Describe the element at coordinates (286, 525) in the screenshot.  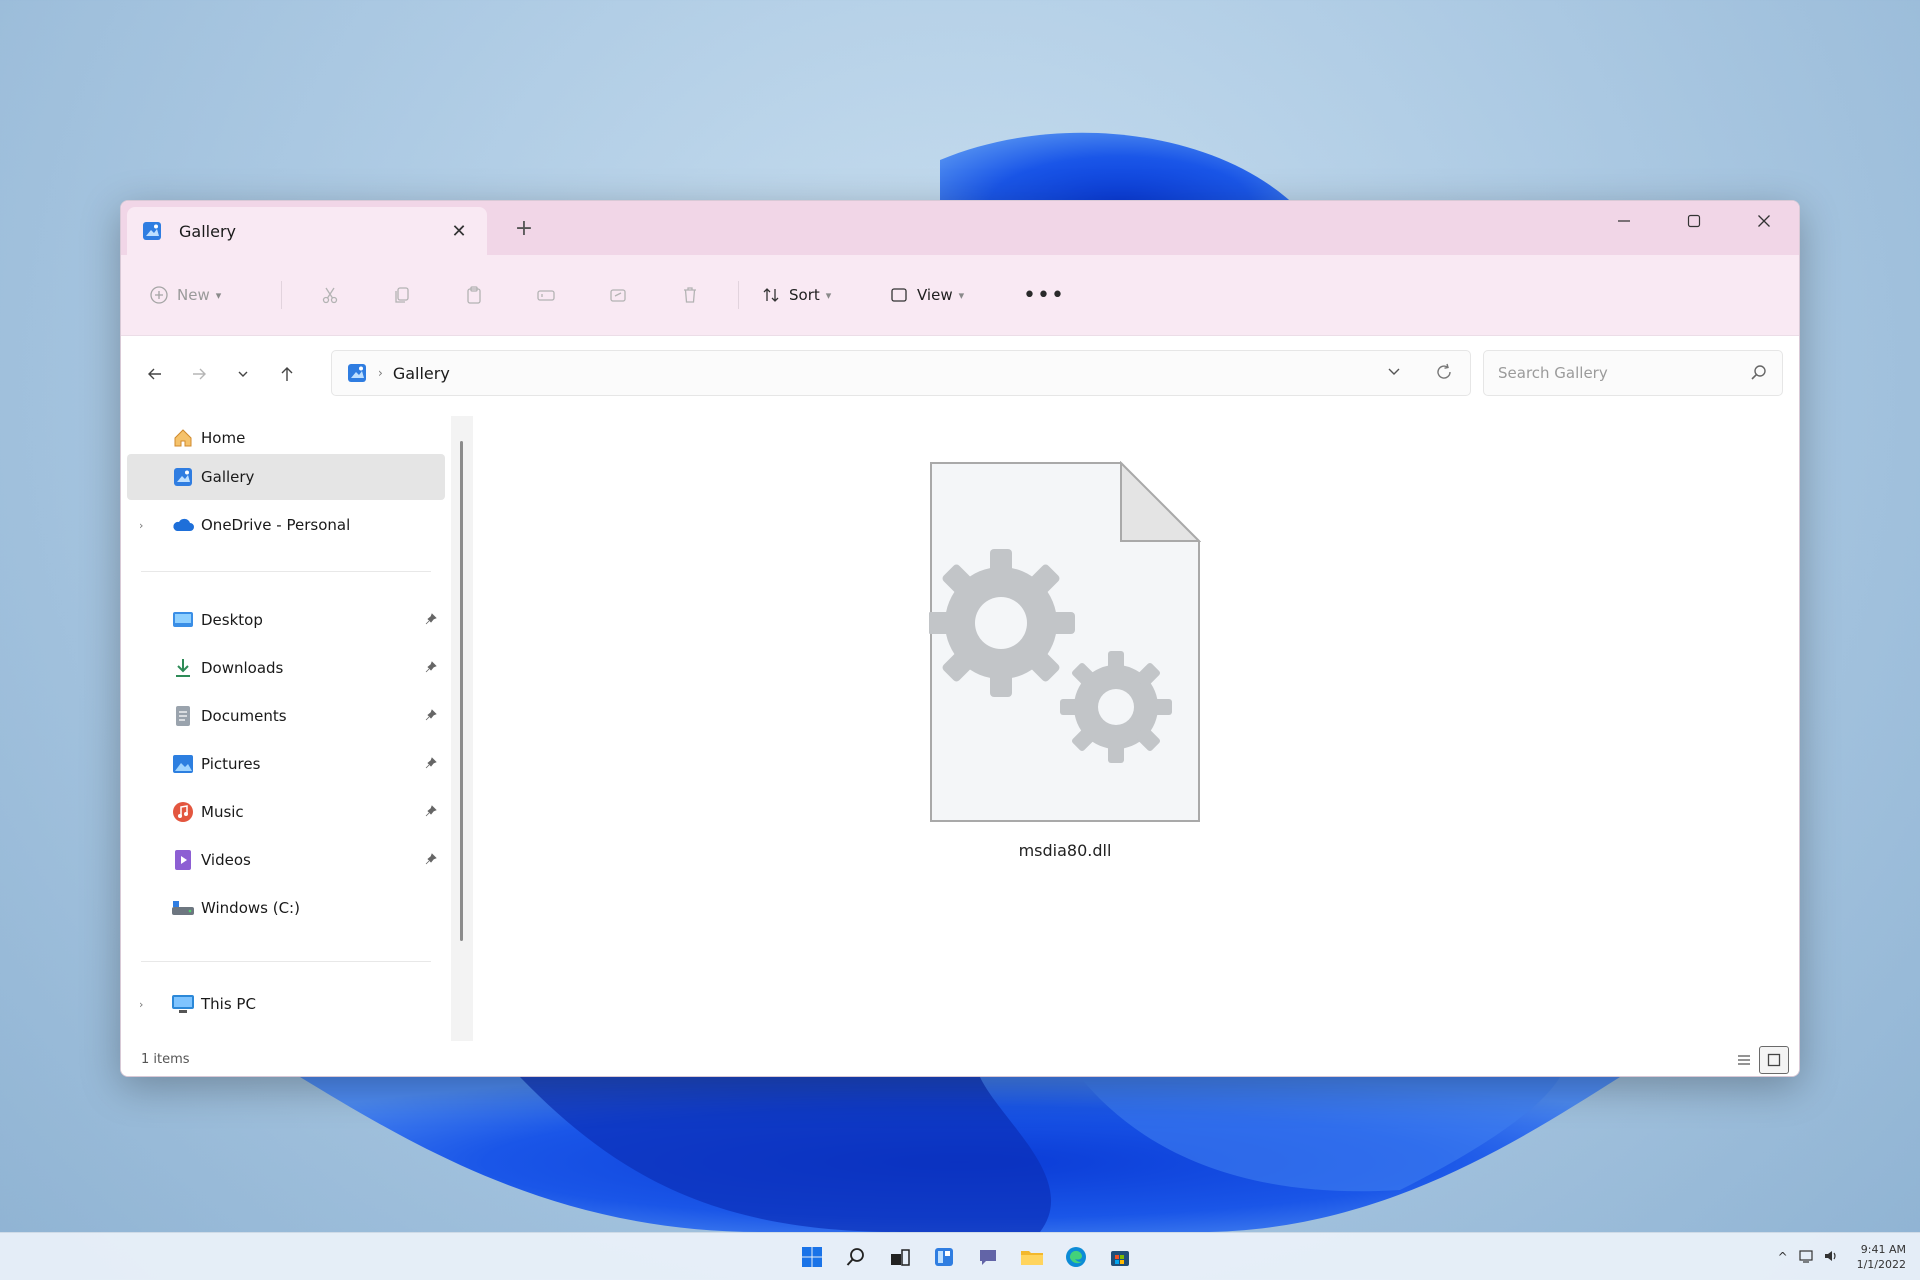
I see `nav-item-onedrive: › OneDrive - Personal` at that location.